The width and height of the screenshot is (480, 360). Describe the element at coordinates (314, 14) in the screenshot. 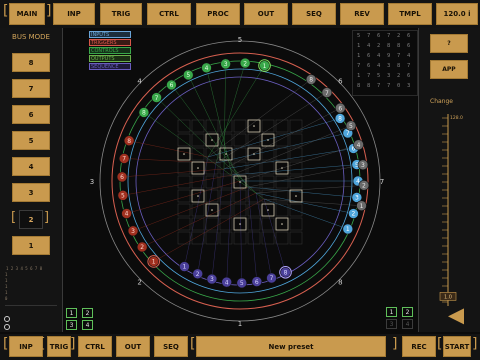

I see `seq-tab: SEQ` at that location.